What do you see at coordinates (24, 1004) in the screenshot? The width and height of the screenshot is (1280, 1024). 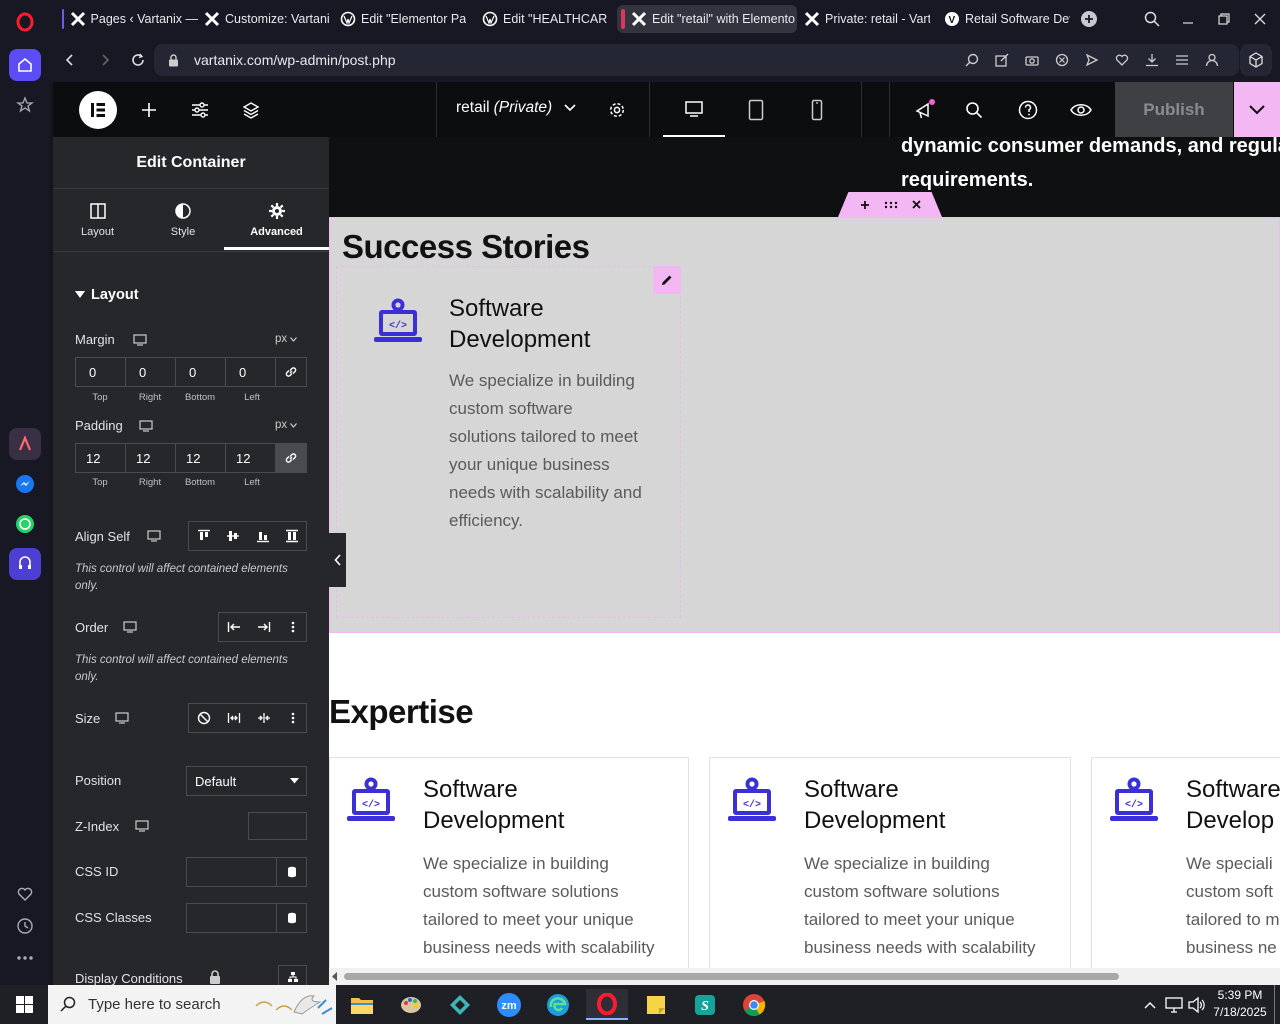 I see `windows-start-icon` at bounding box center [24, 1004].